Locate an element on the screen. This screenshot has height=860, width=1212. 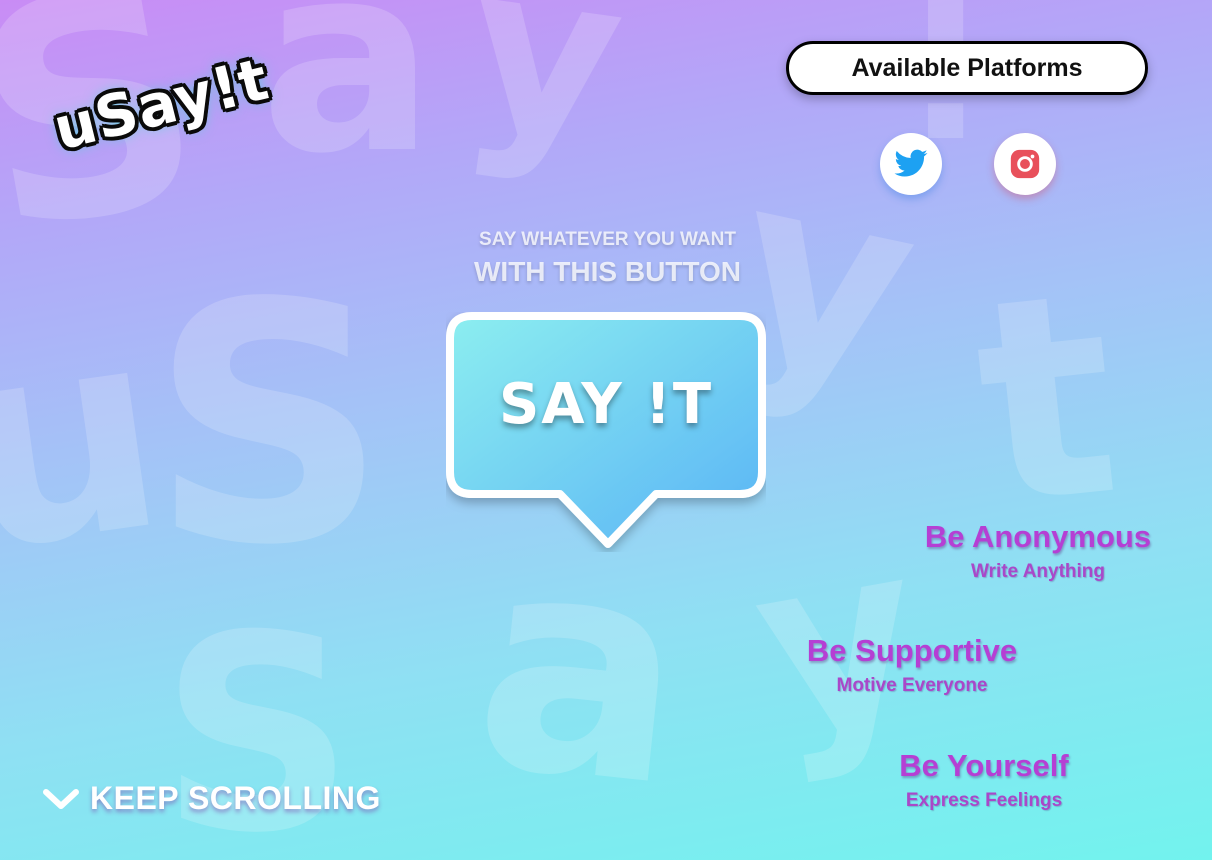
instagram-icon is located at coordinates (1025, 164).